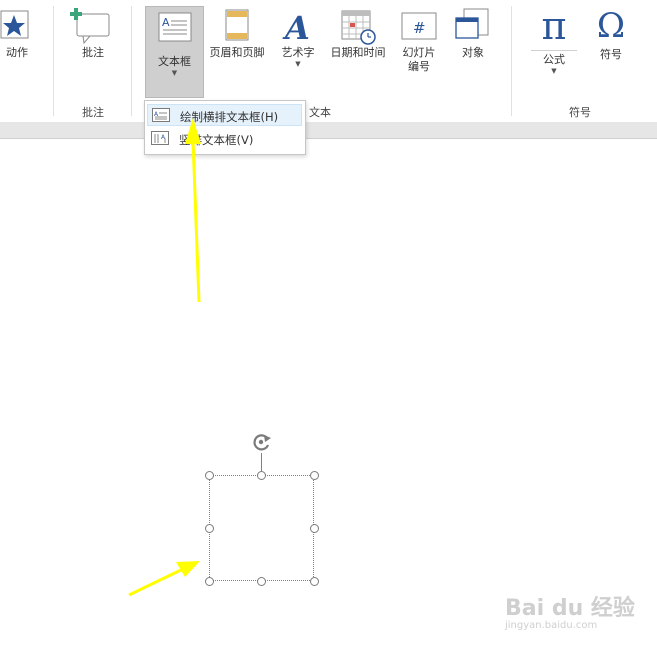 The width and height of the screenshot is (657, 652). What do you see at coordinates (261, 528) in the screenshot?
I see `drawn-textbox` at bounding box center [261, 528].